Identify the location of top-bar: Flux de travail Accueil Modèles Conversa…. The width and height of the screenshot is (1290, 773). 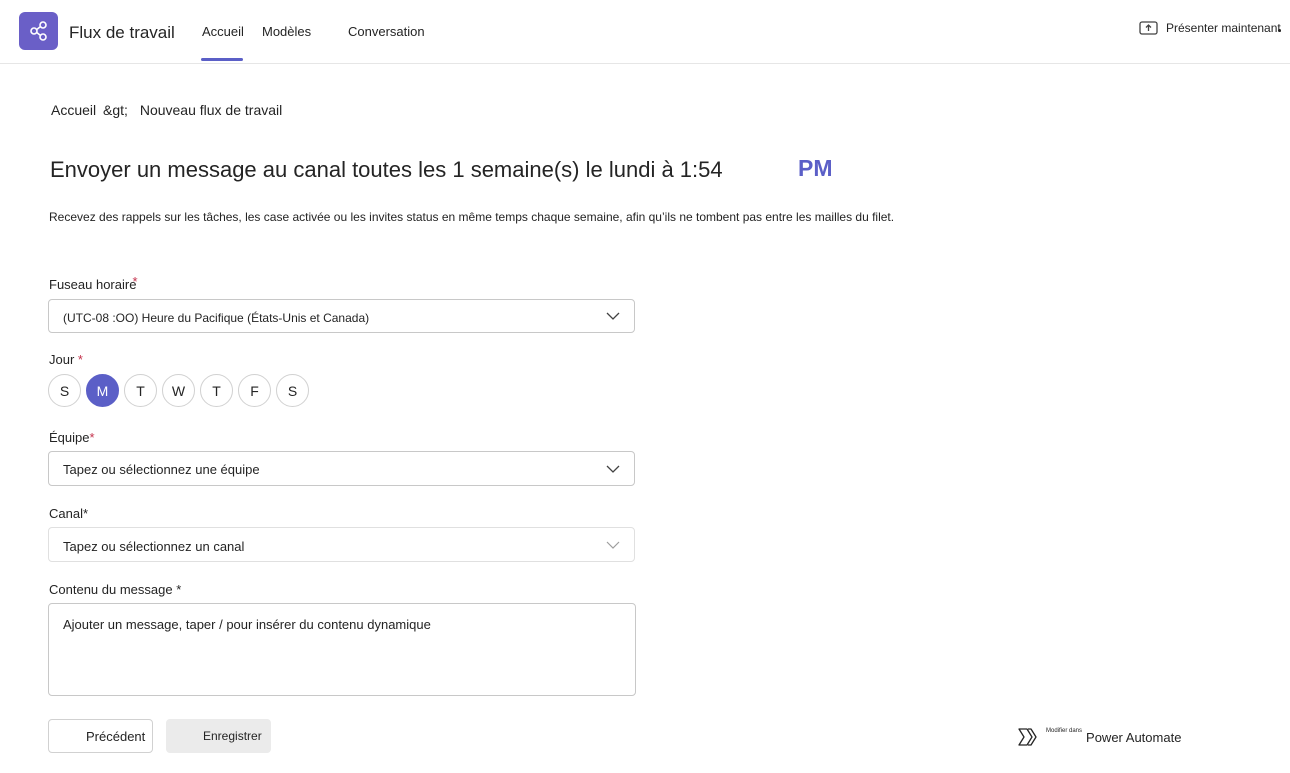
(645, 32).